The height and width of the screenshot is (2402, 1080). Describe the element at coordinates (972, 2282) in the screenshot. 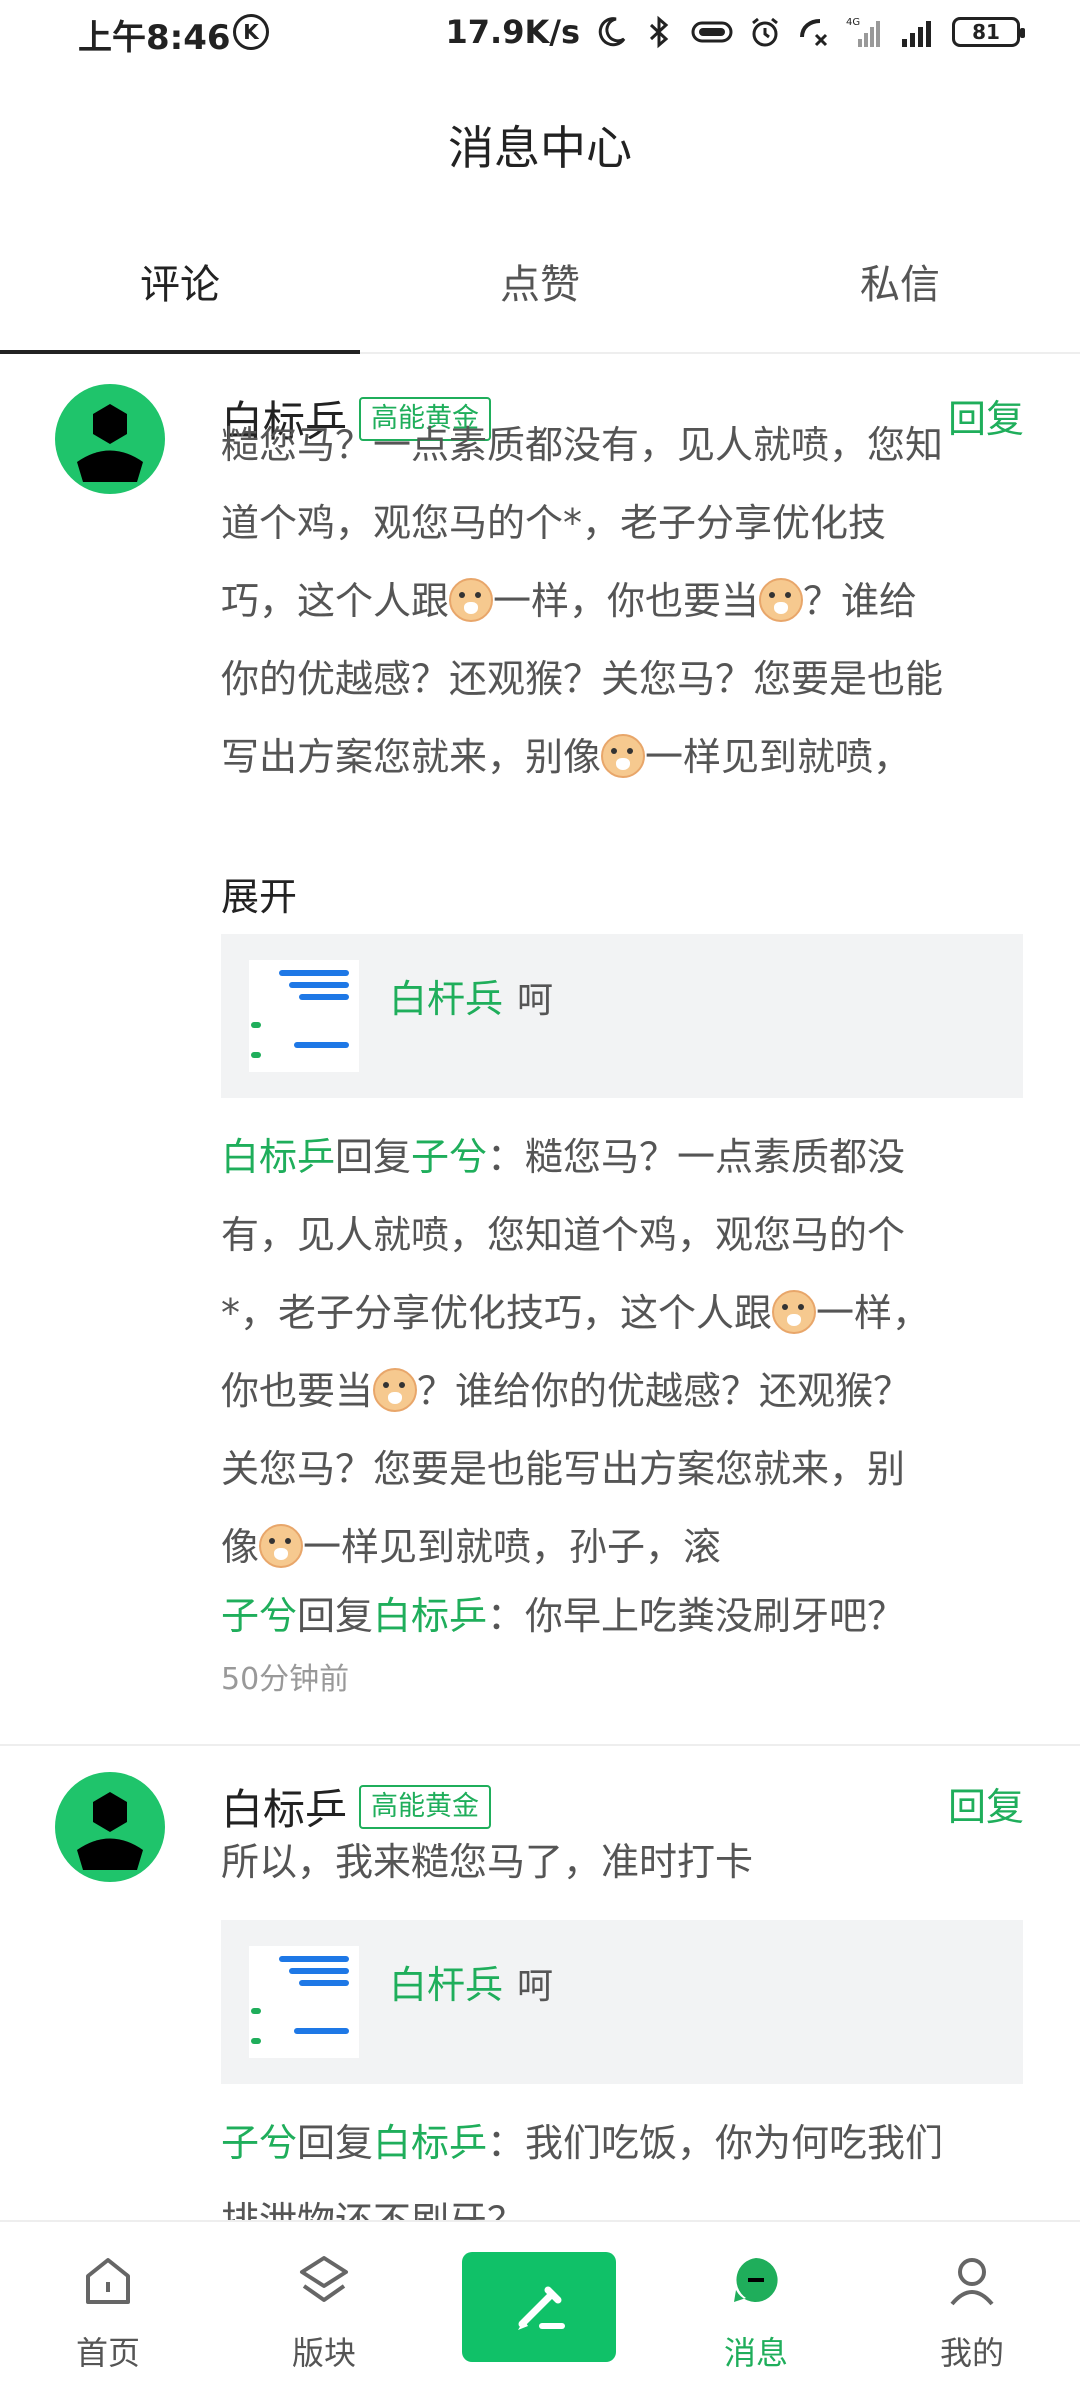

I see `profile-icon` at that location.